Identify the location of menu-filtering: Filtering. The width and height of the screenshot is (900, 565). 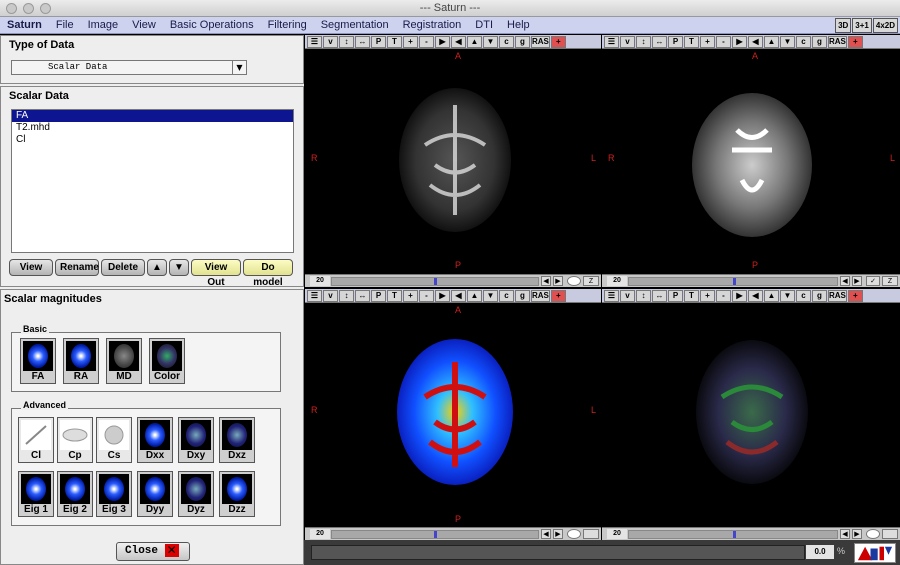
(287, 25).